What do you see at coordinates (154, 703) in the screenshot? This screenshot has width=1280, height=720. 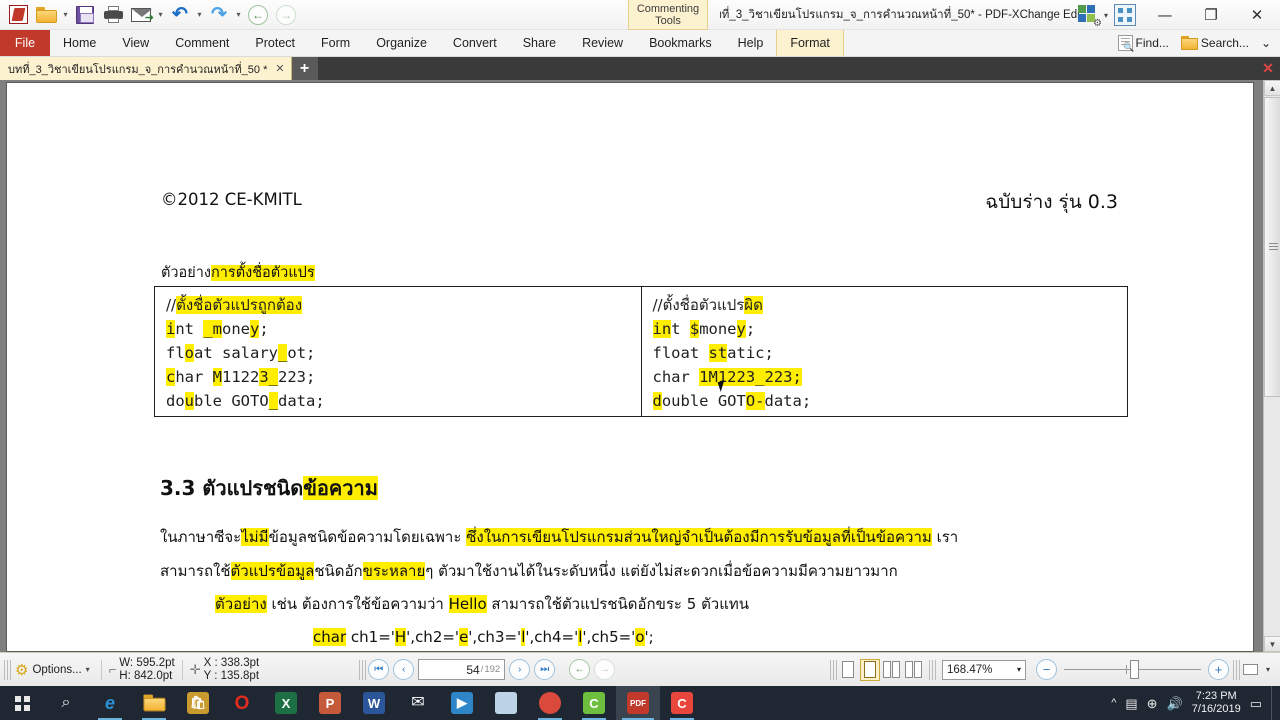 I see `taskbar-item-file-explorer` at bounding box center [154, 703].